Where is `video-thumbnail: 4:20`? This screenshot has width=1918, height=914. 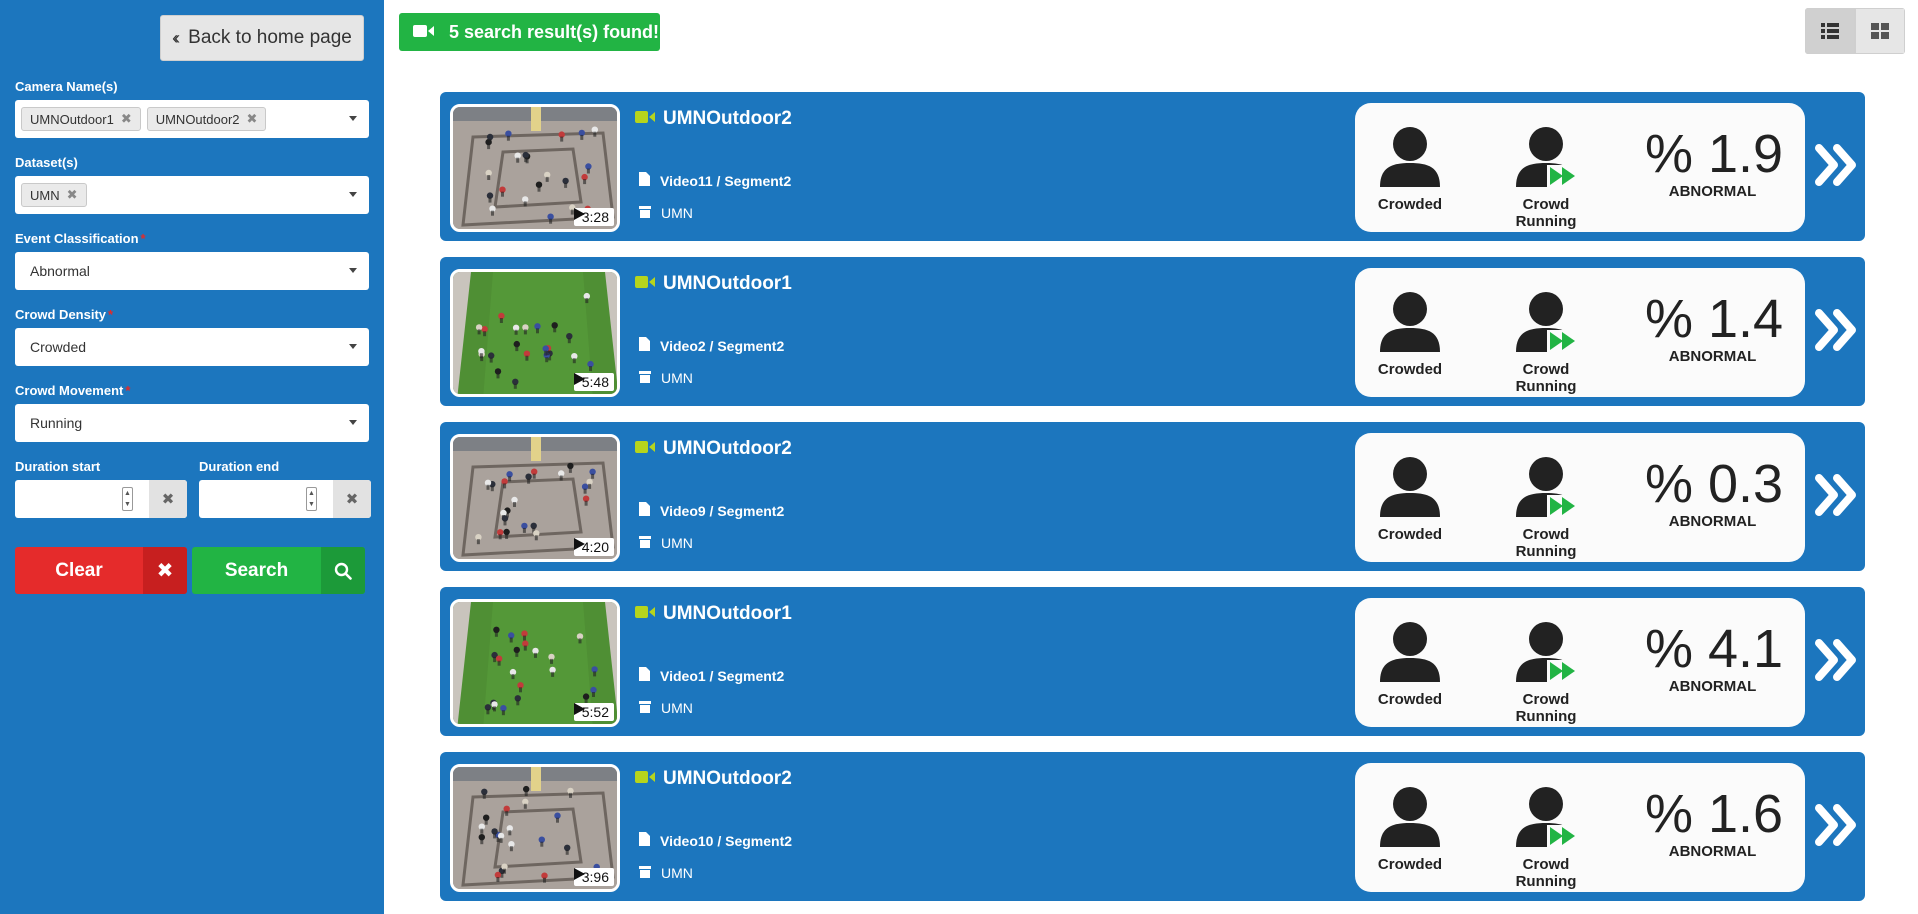
video-thumbnail: 4:20 is located at coordinates (535, 498).